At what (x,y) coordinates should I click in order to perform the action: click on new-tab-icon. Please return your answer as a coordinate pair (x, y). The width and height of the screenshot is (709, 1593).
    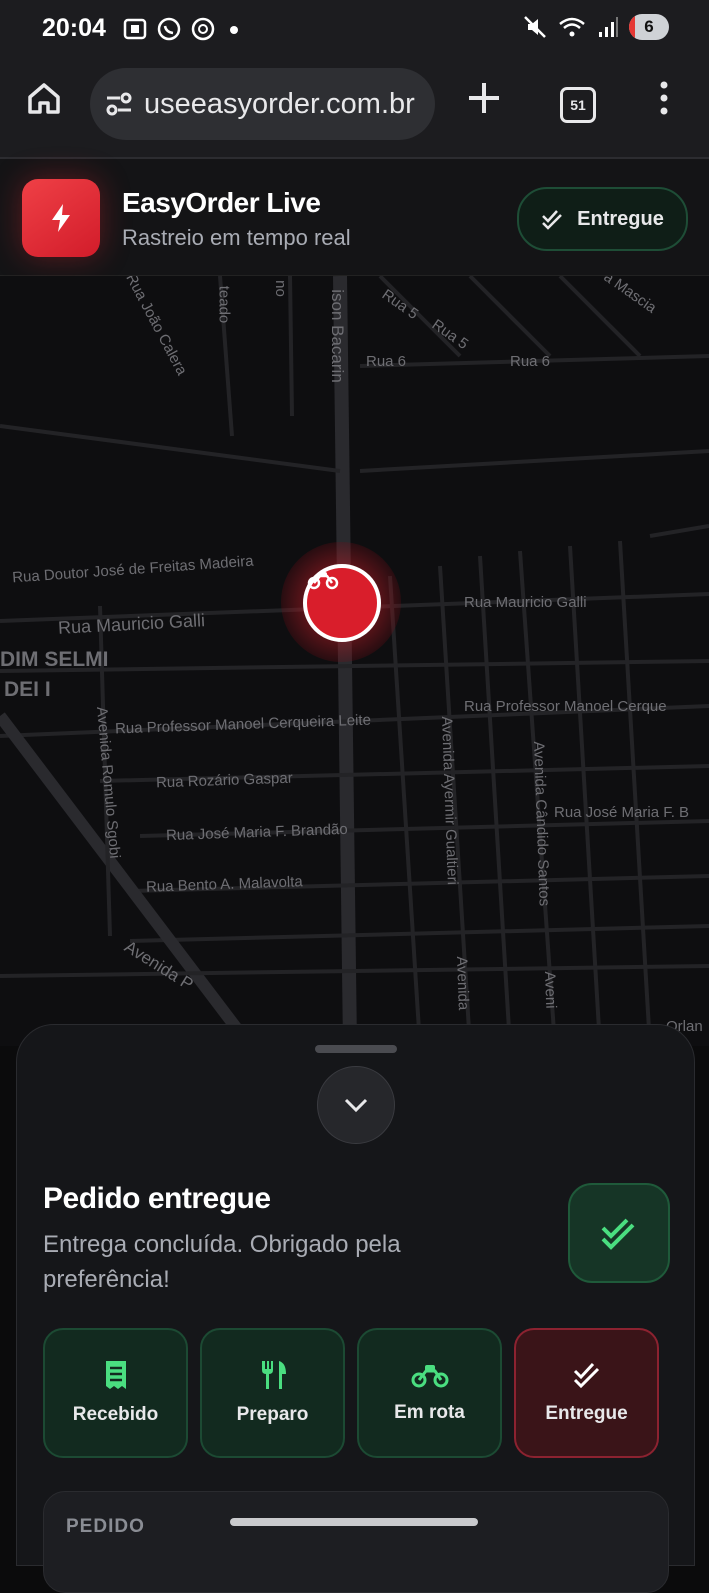
    Looking at the image, I should click on (484, 98).